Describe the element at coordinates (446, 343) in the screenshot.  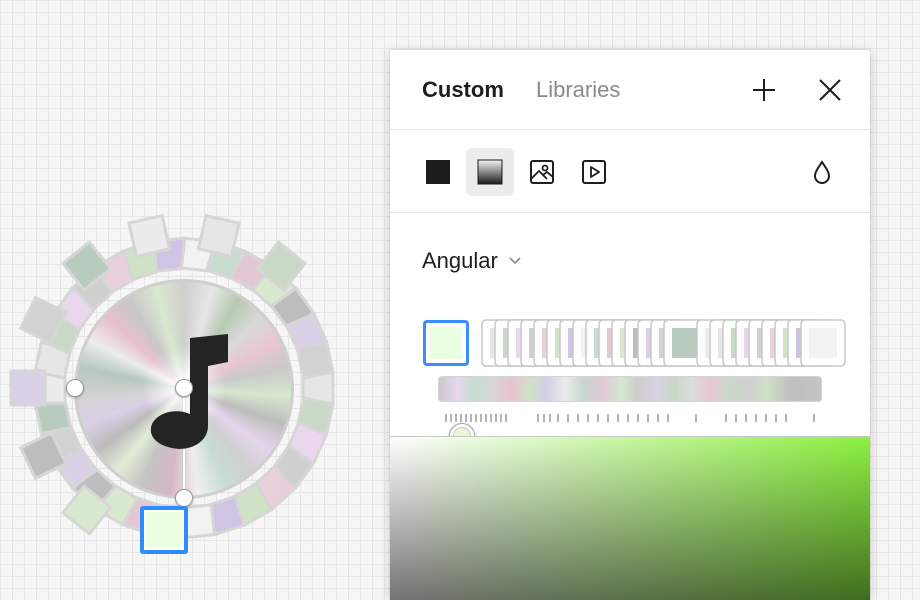
I see `selected-gradient-stop` at that location.